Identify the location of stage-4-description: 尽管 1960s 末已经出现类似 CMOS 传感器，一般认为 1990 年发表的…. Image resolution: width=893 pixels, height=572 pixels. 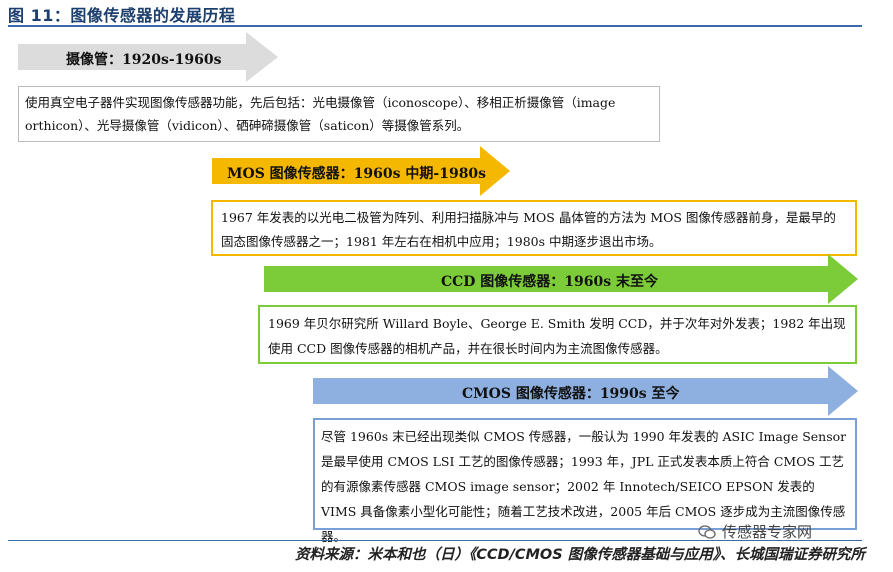
(585, 481).